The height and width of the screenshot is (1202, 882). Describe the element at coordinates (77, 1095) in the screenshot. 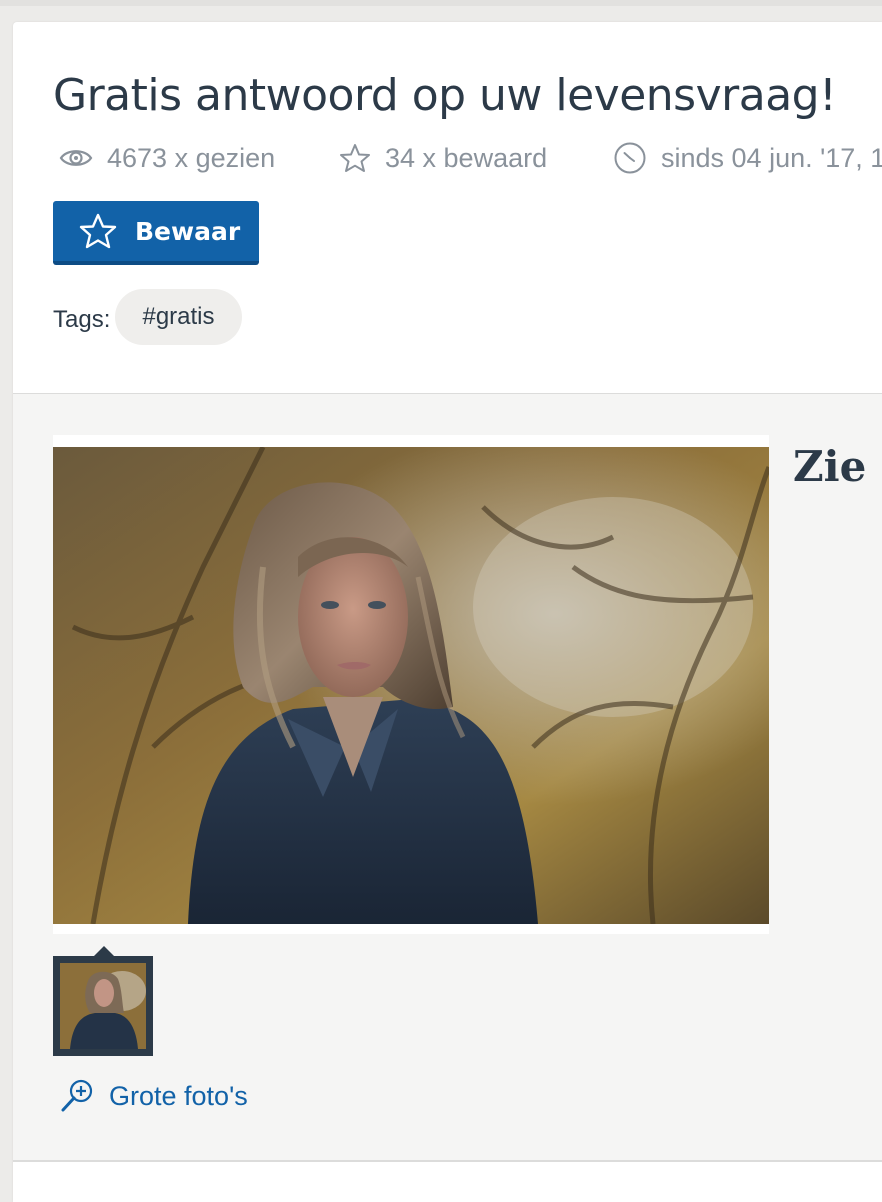

I see `zoom-in-icon` at that location.